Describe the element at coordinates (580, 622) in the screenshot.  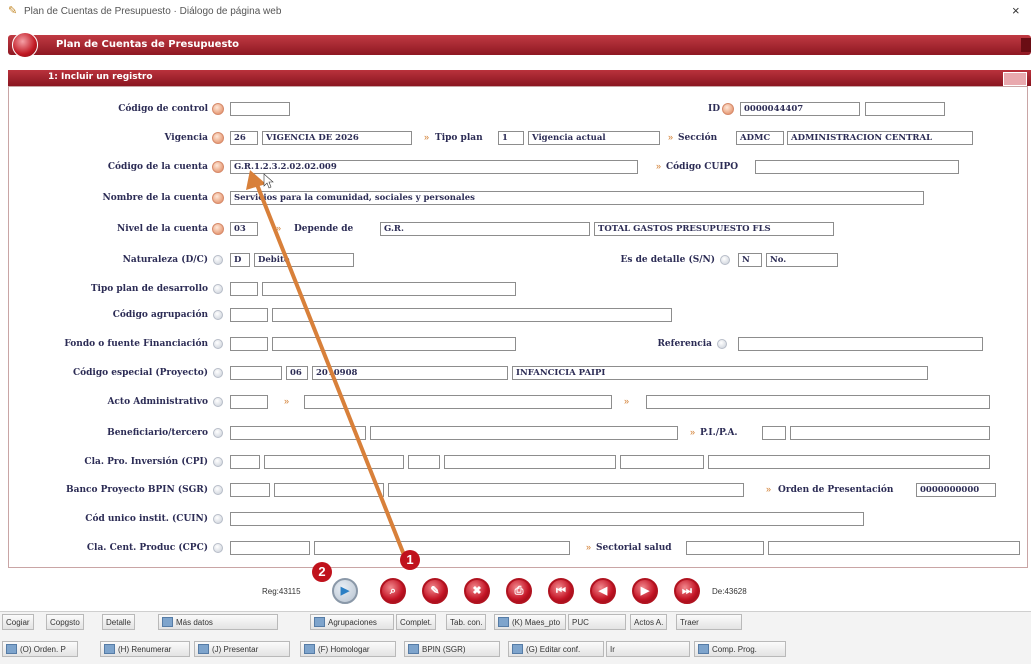
I see `toolbar-btn-label: PUC` at that location.